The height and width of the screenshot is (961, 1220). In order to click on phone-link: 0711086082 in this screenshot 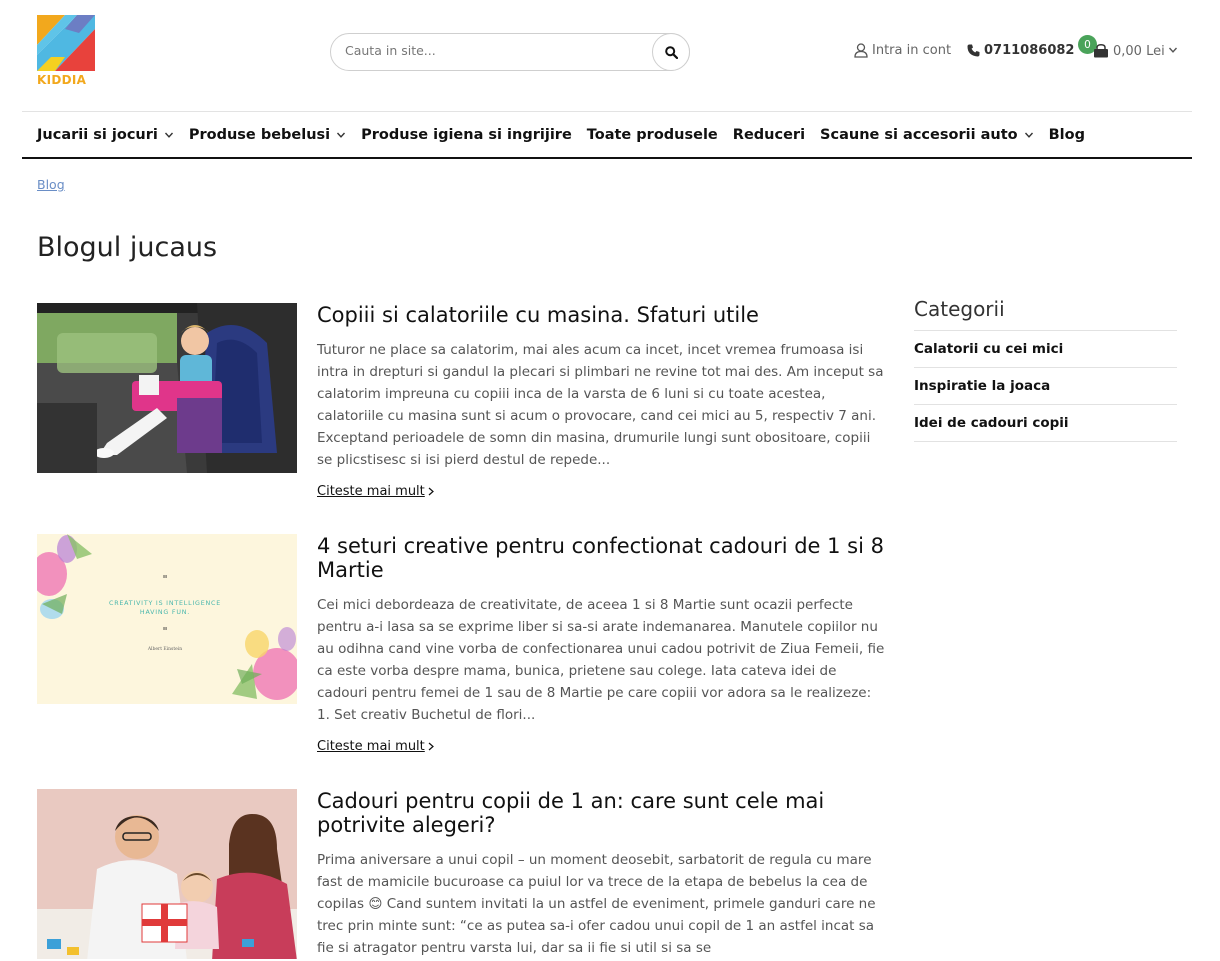, I will do `click(1020, 50)`.